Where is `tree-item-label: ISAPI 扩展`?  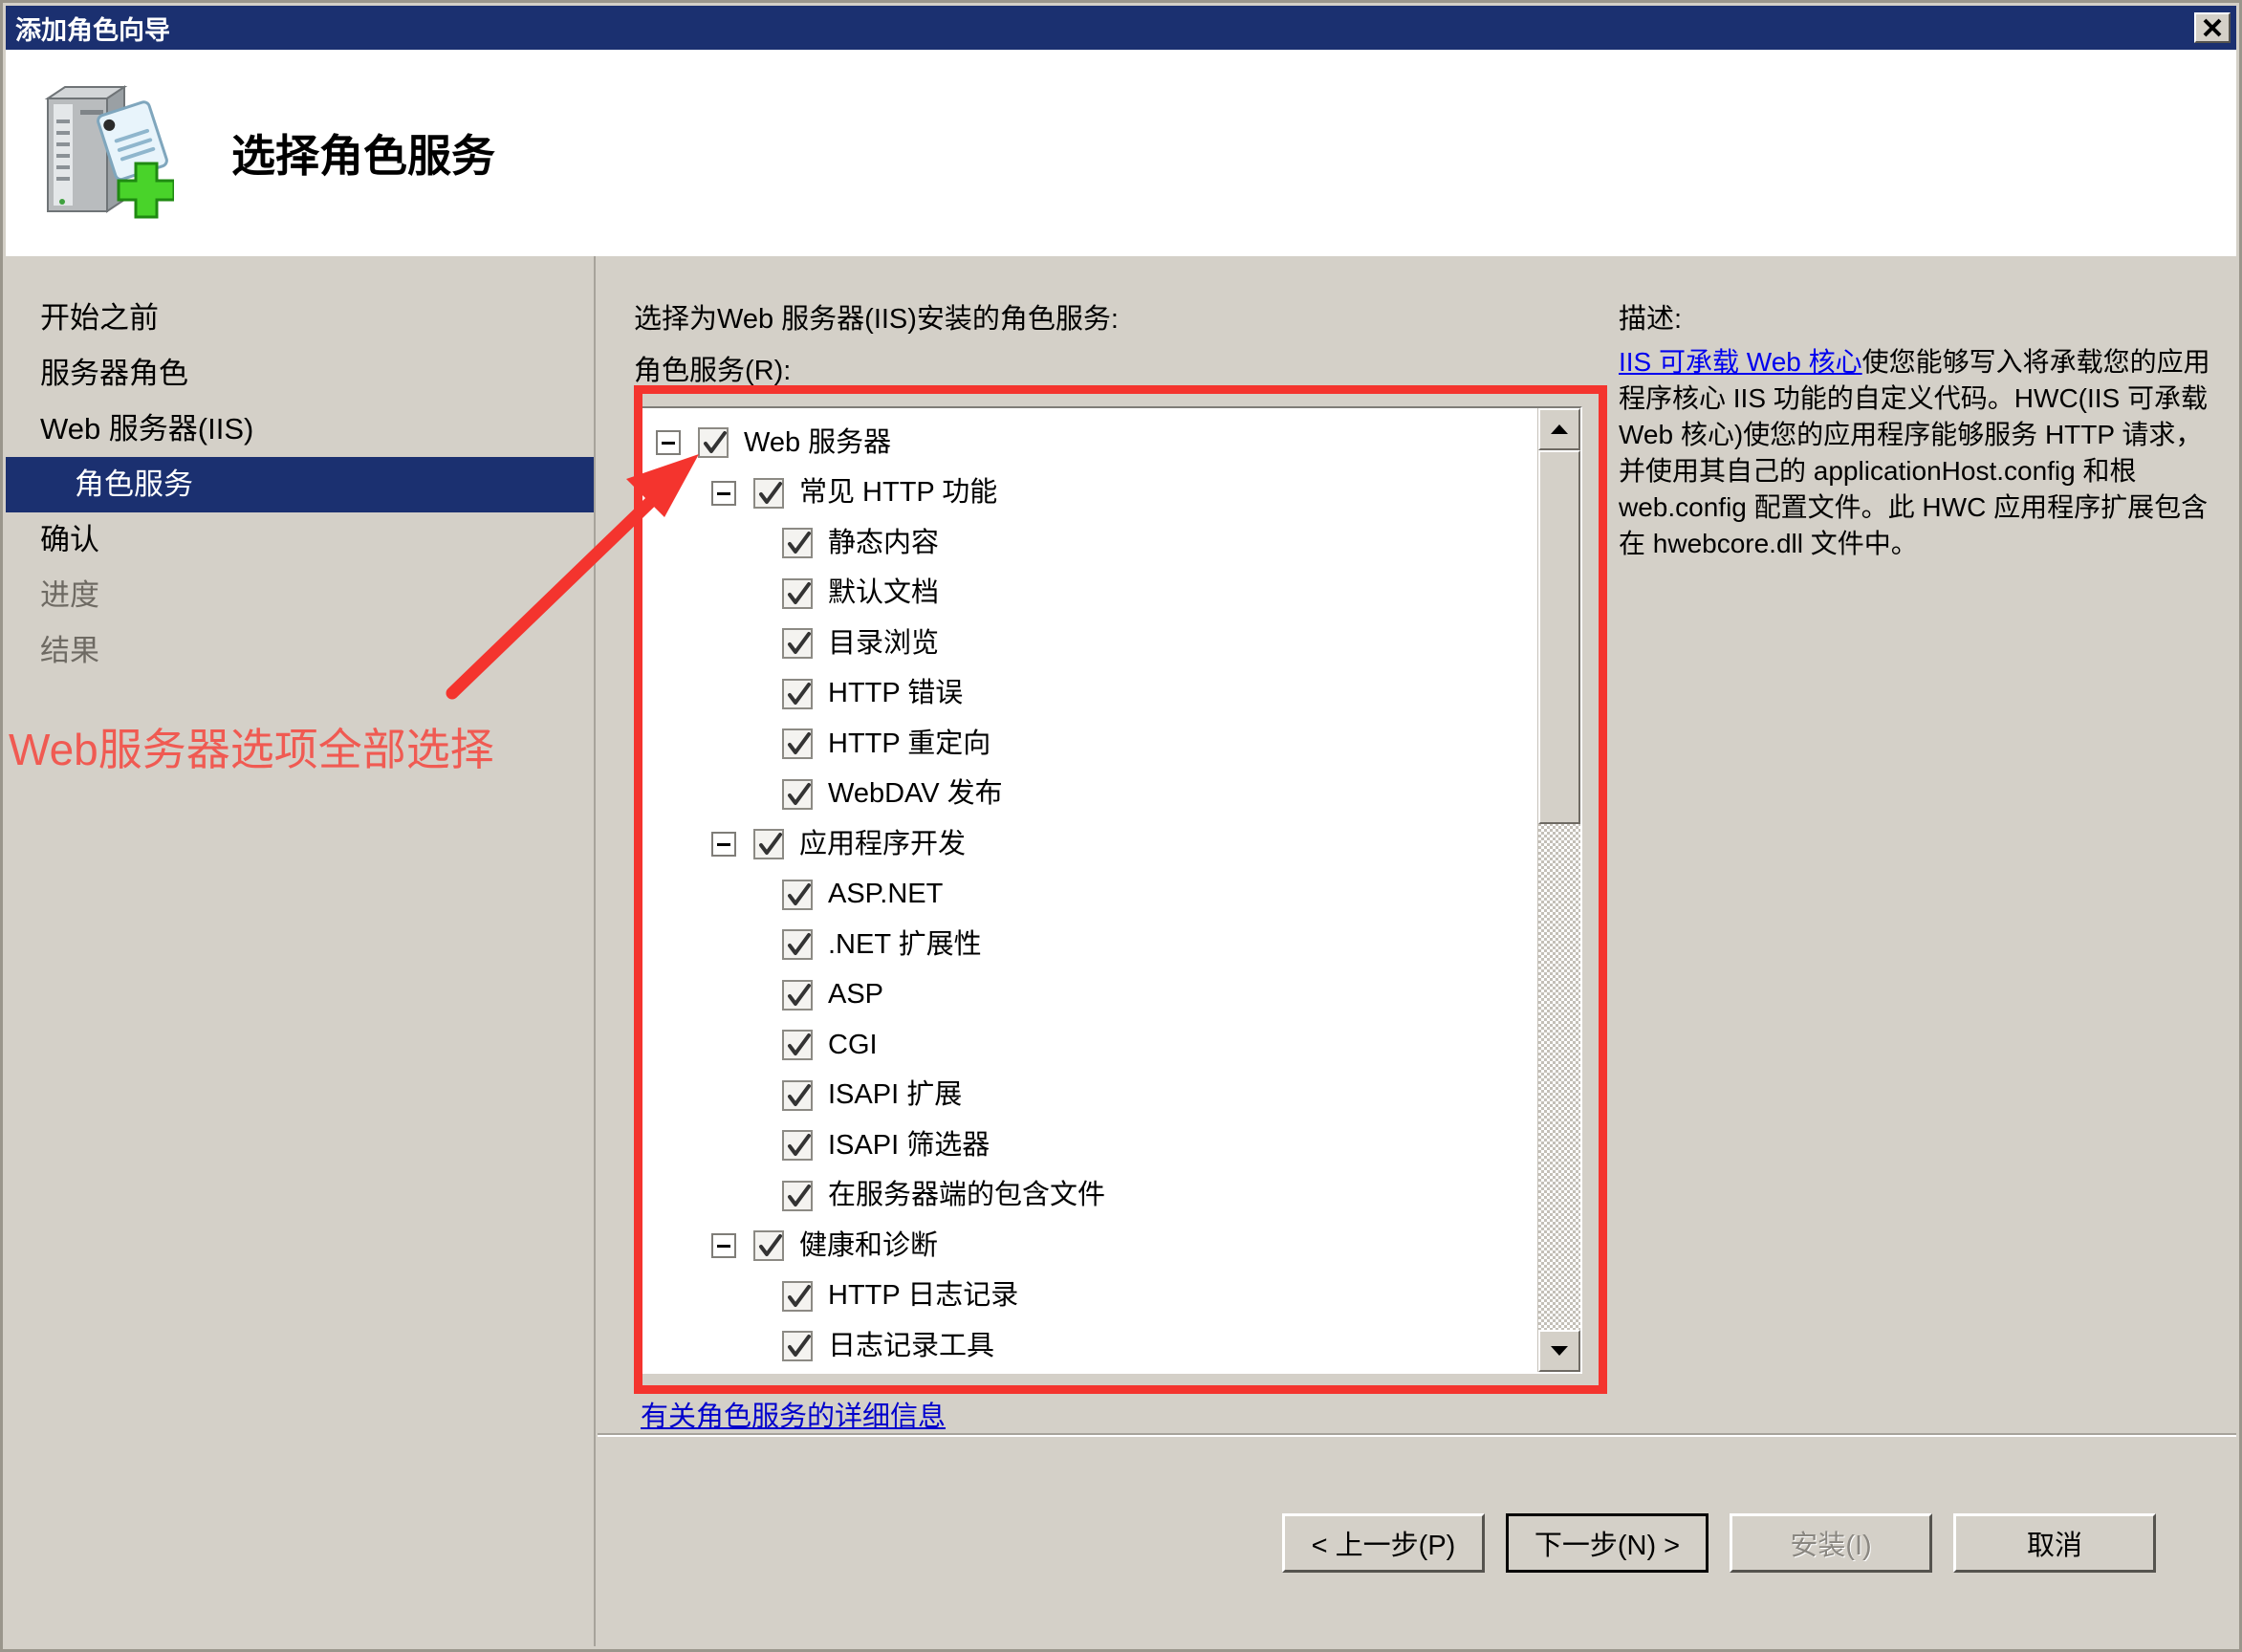 tree-item-label: ISAPI 扩展 is located at coordinates (895, 1095).